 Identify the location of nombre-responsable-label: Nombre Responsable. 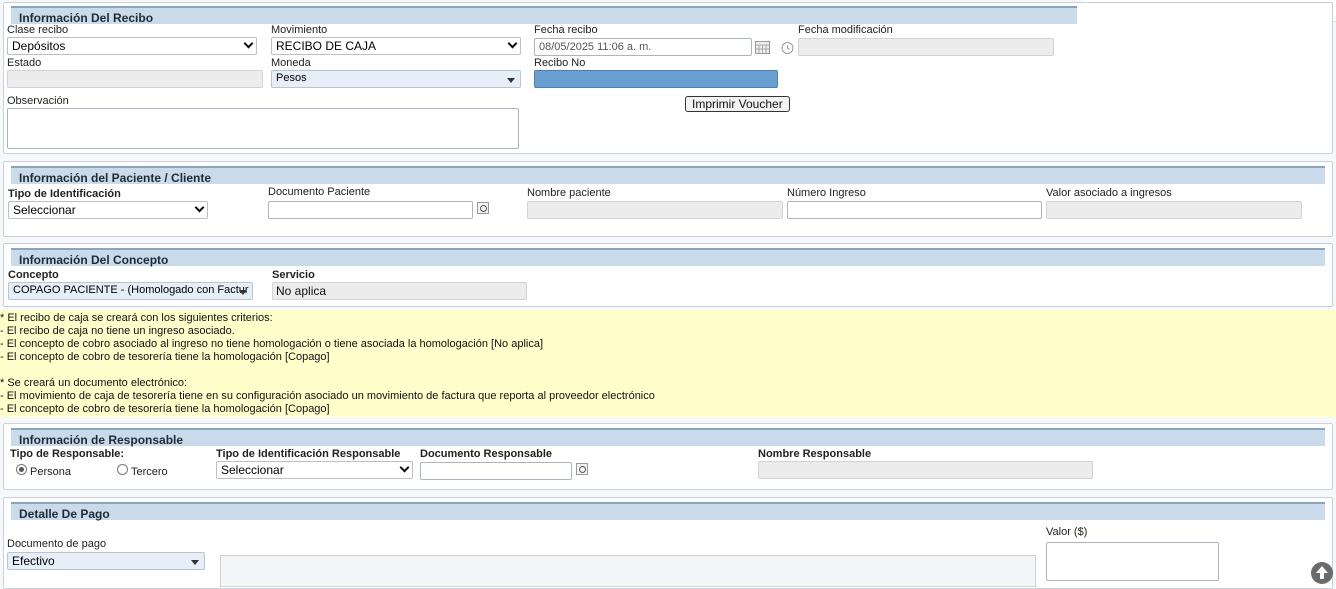
(815, 454).